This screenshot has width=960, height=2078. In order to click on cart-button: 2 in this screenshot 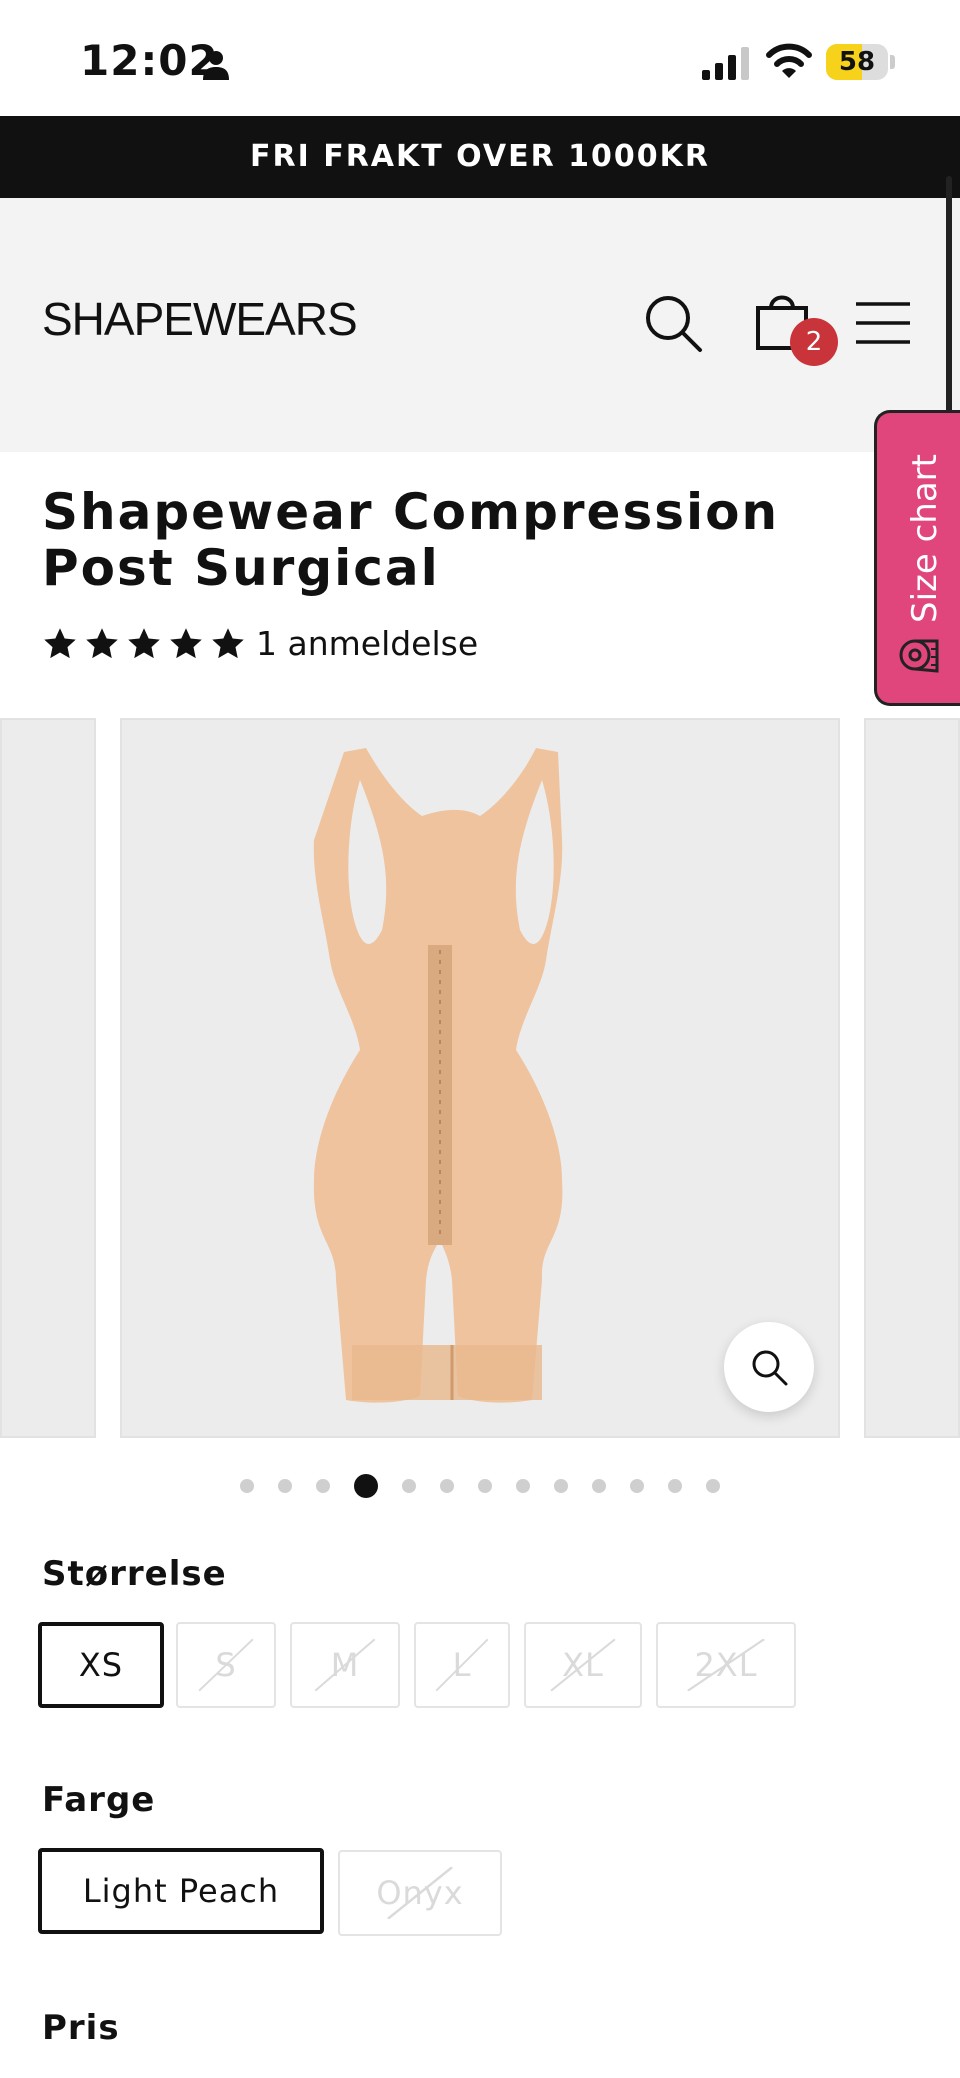, I will do `click(792, 328)`.